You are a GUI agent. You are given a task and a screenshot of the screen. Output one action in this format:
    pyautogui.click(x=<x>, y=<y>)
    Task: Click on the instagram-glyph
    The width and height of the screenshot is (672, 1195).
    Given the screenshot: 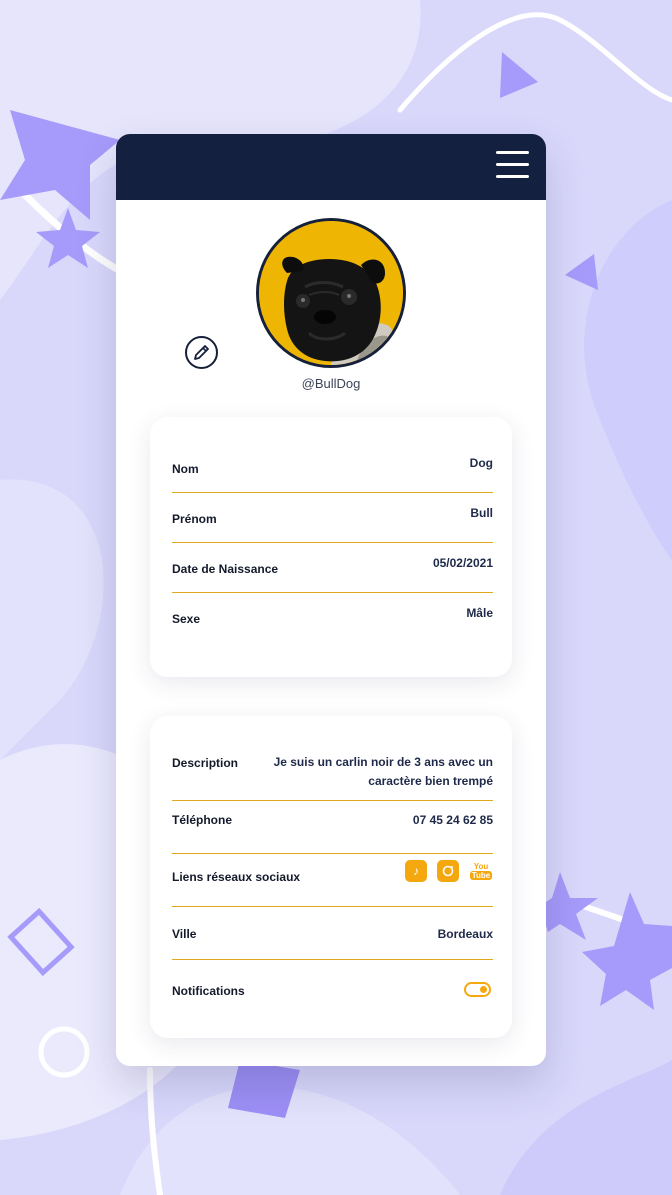 What is the action you would take?
    pyautogui.click(x=448, y=871)
    